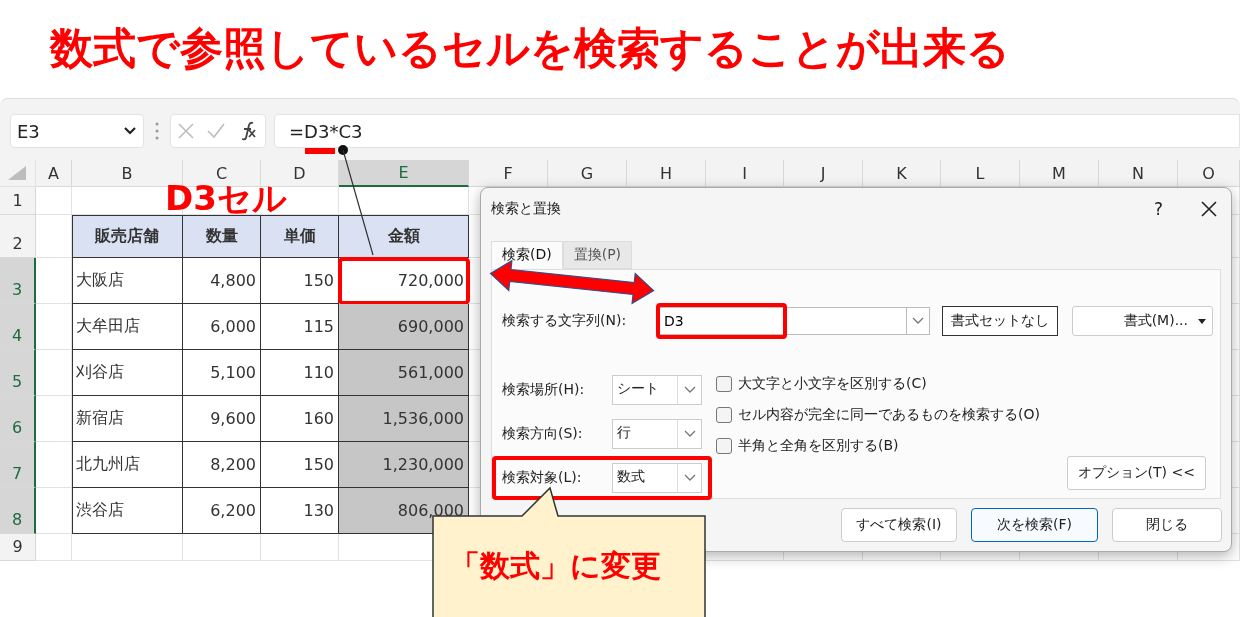 The width and height of the screenshot is (1240, 617). What do you see at coordinates (782, 321) in the screenshot?
I see `find-field: D3` at bounding box center [782, 321].